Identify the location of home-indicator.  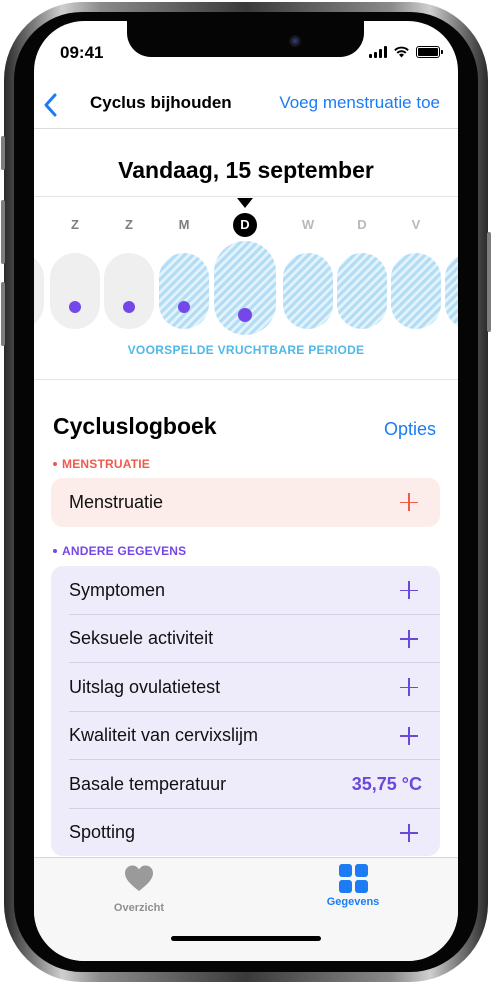
(246, 938).